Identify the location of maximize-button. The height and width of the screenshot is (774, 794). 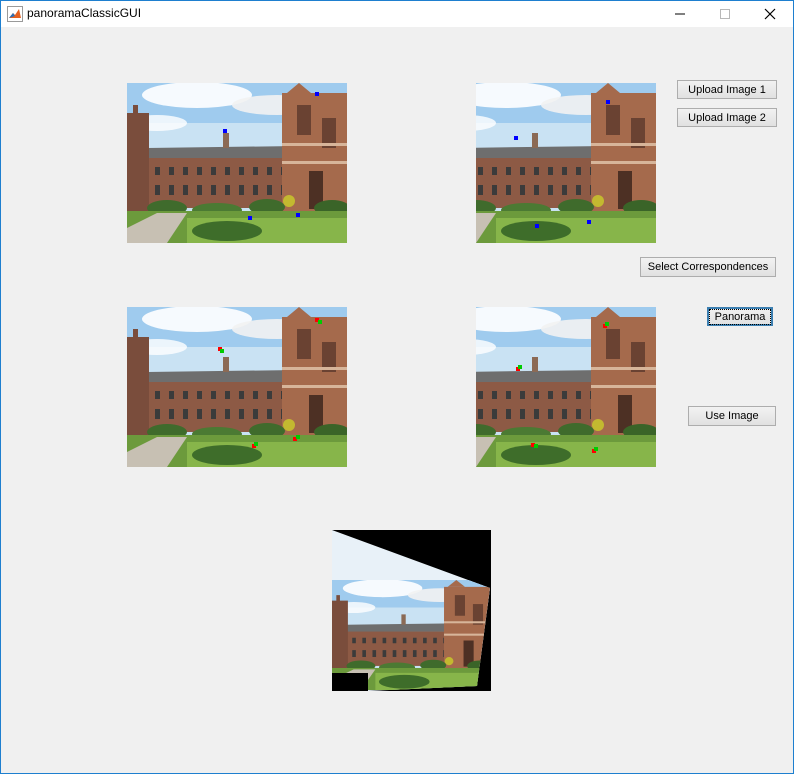
(725, 14).